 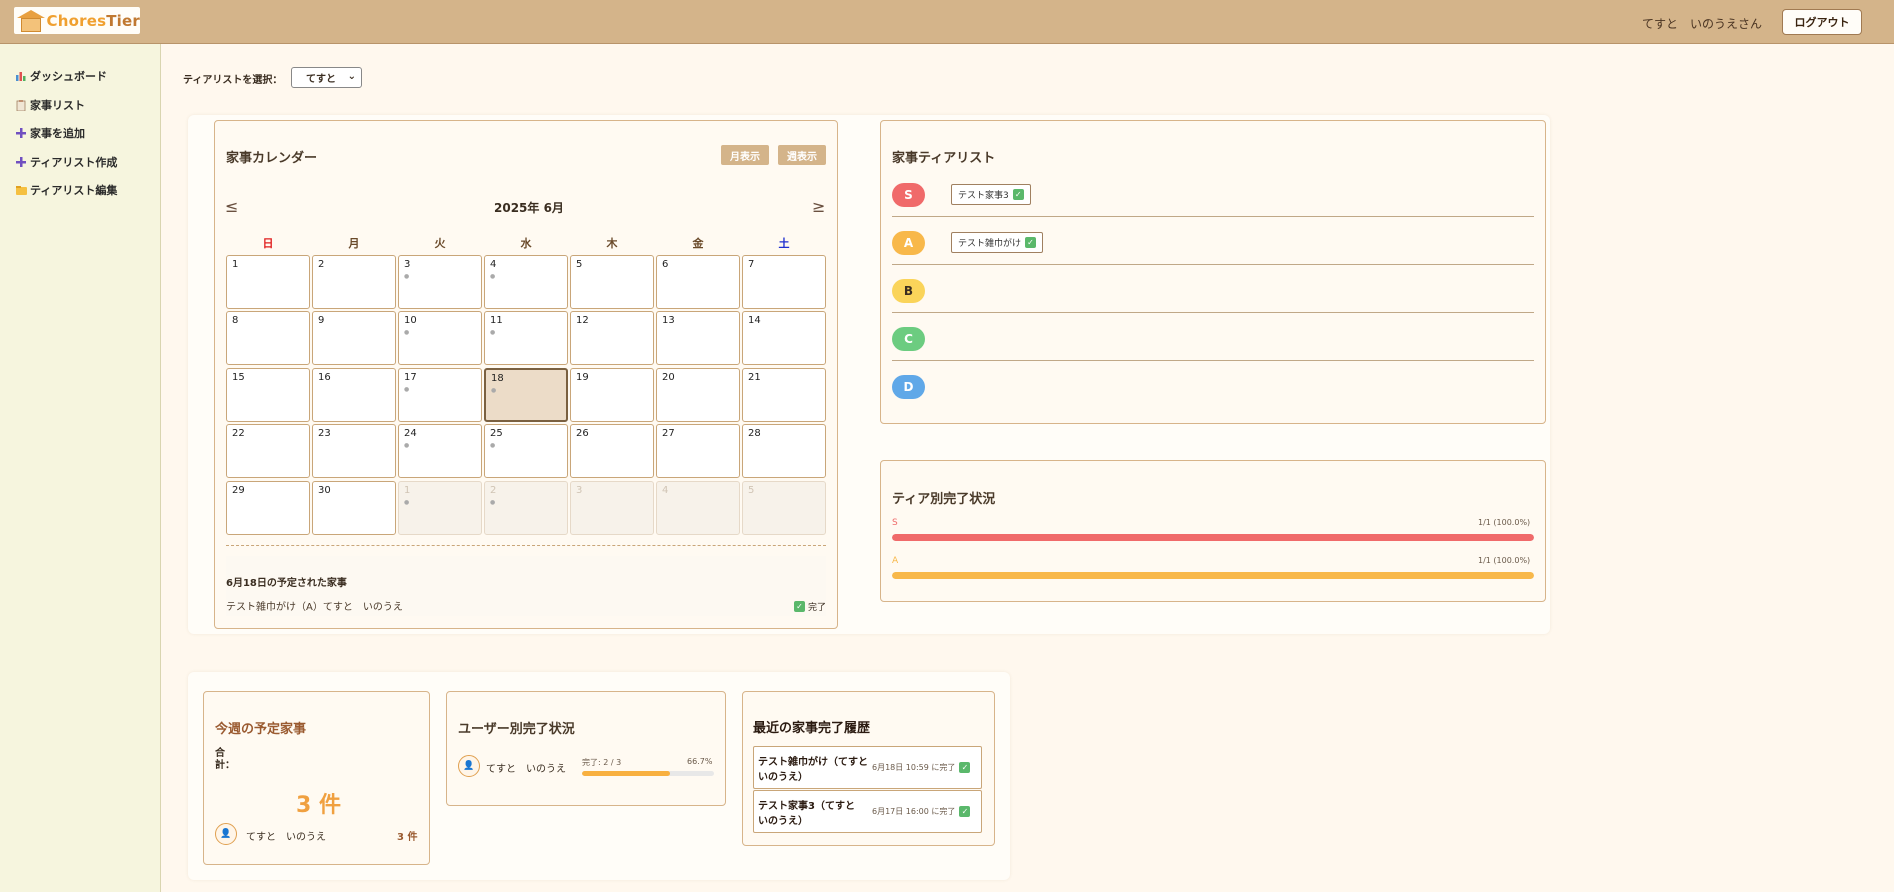 What do you see at coordinates (351, 76) in the screenshot?
I see `chevron-down-icon: ⌄` at bounding box center [351, 76].